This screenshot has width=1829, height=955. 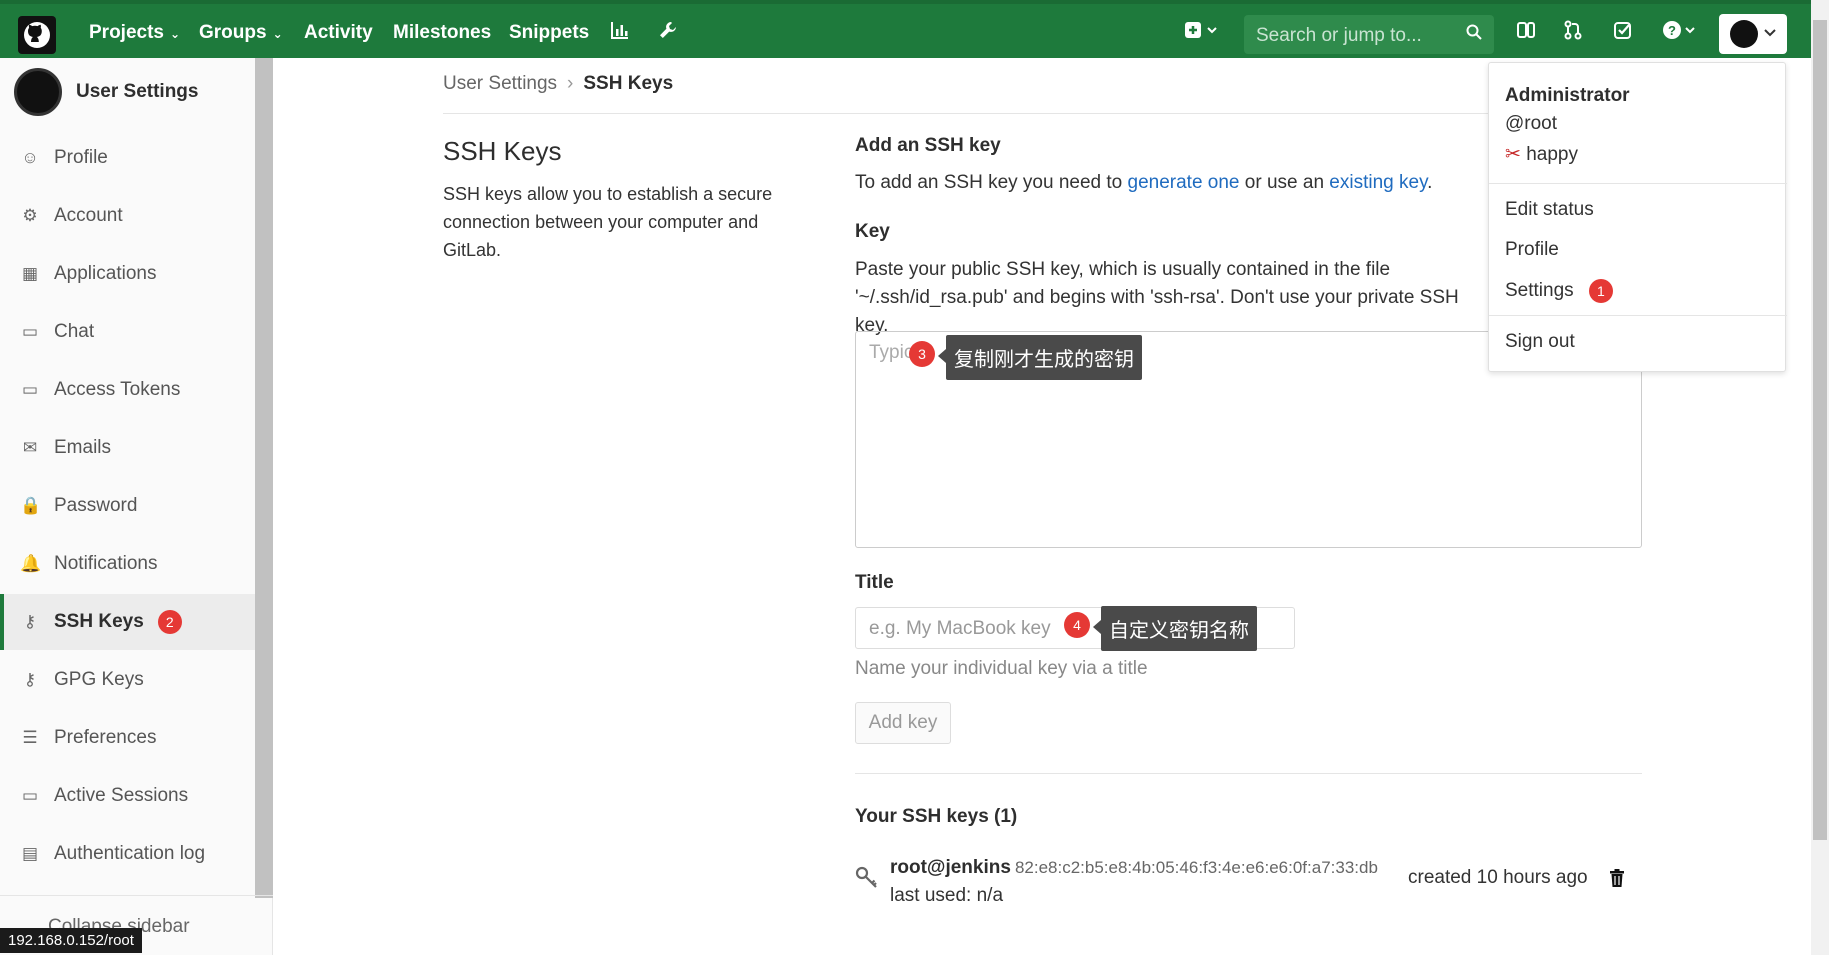 I want to click on status-emoji-icon: ✂, so click(x=1513, y=154).